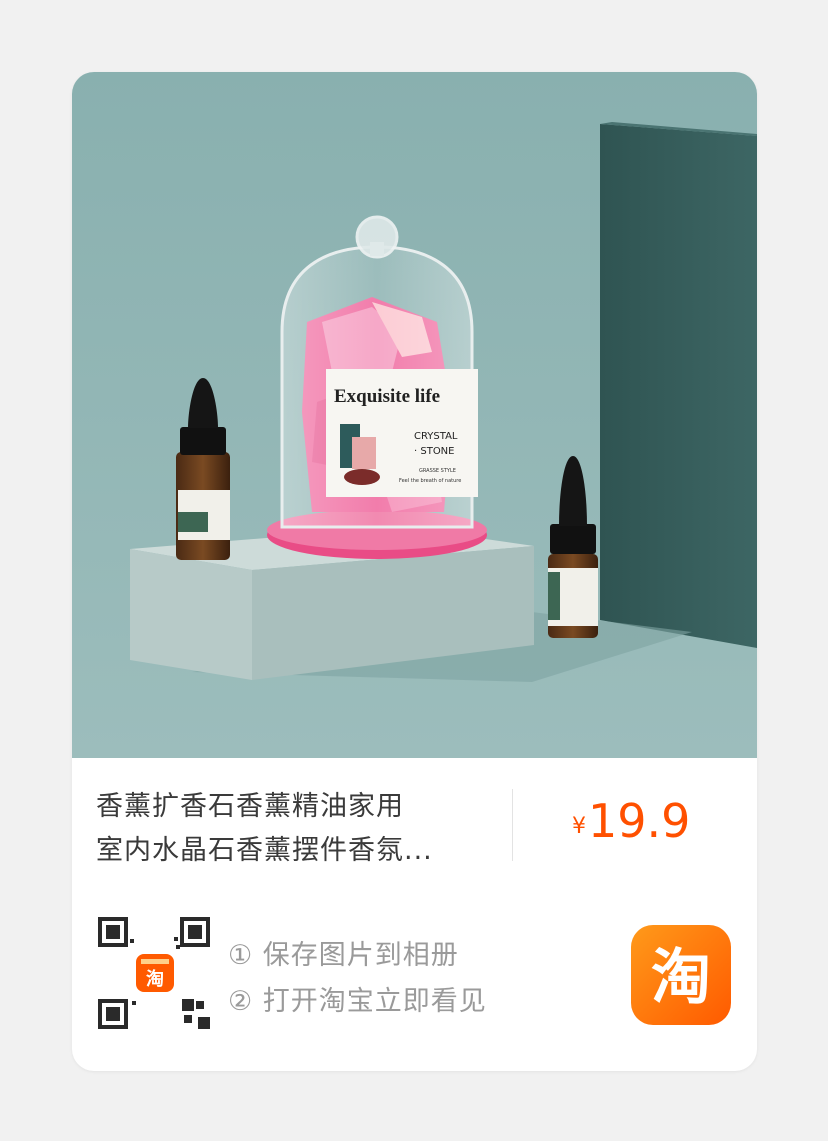  What do you see at coordinates (512, 825) in the screenshot?
I see `title-price-divider` at bounding box center [512, 825].